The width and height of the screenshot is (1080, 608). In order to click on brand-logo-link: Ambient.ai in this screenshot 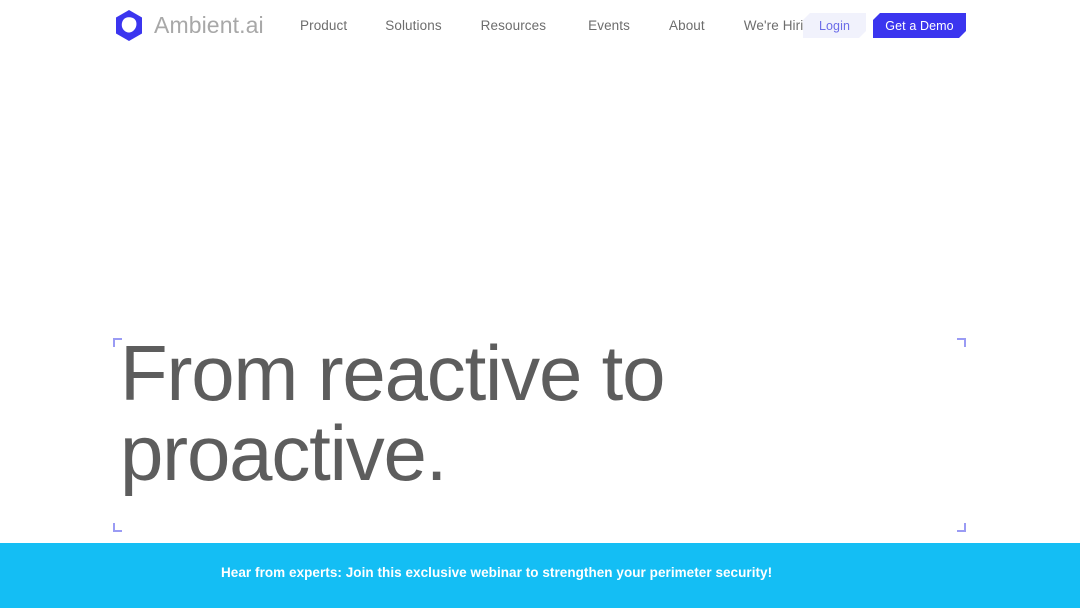, I will do `click(188, 25)`.